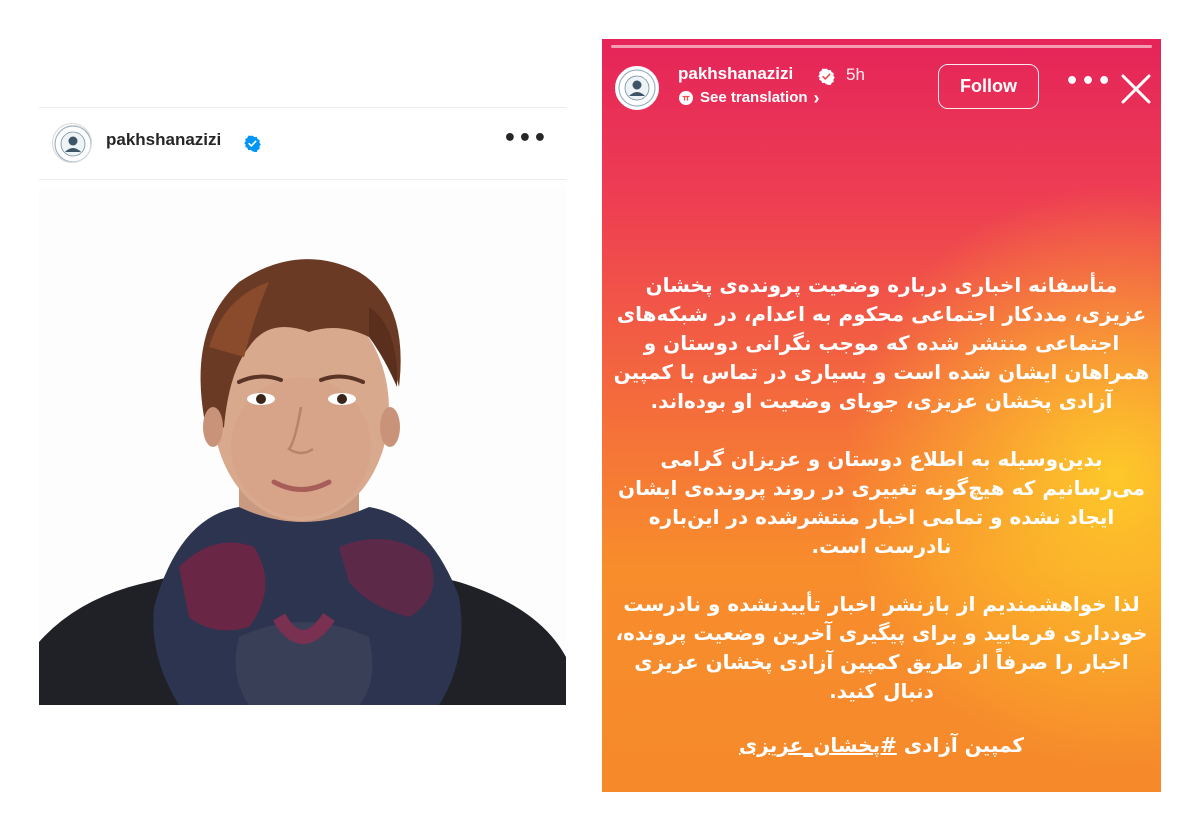  I want to click on see-translation-link: See translation ›, so click(749, 97).